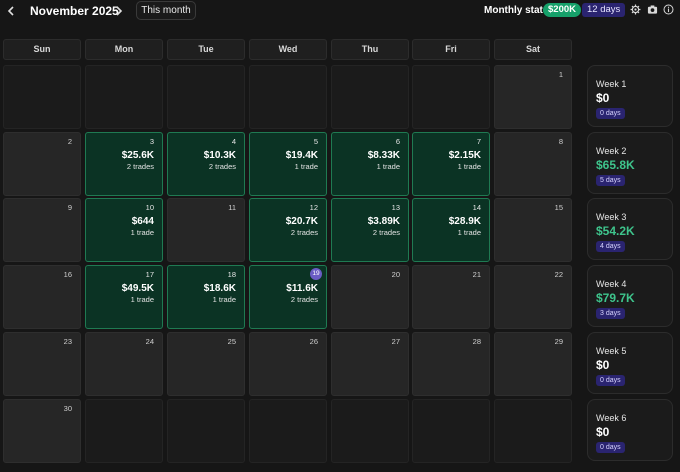 Image resolution: width=680 pixels, height=472 pixels. Describe the element at coordinates (142, 221) in the screenshot. I see `day-pnl: $644` at that location.